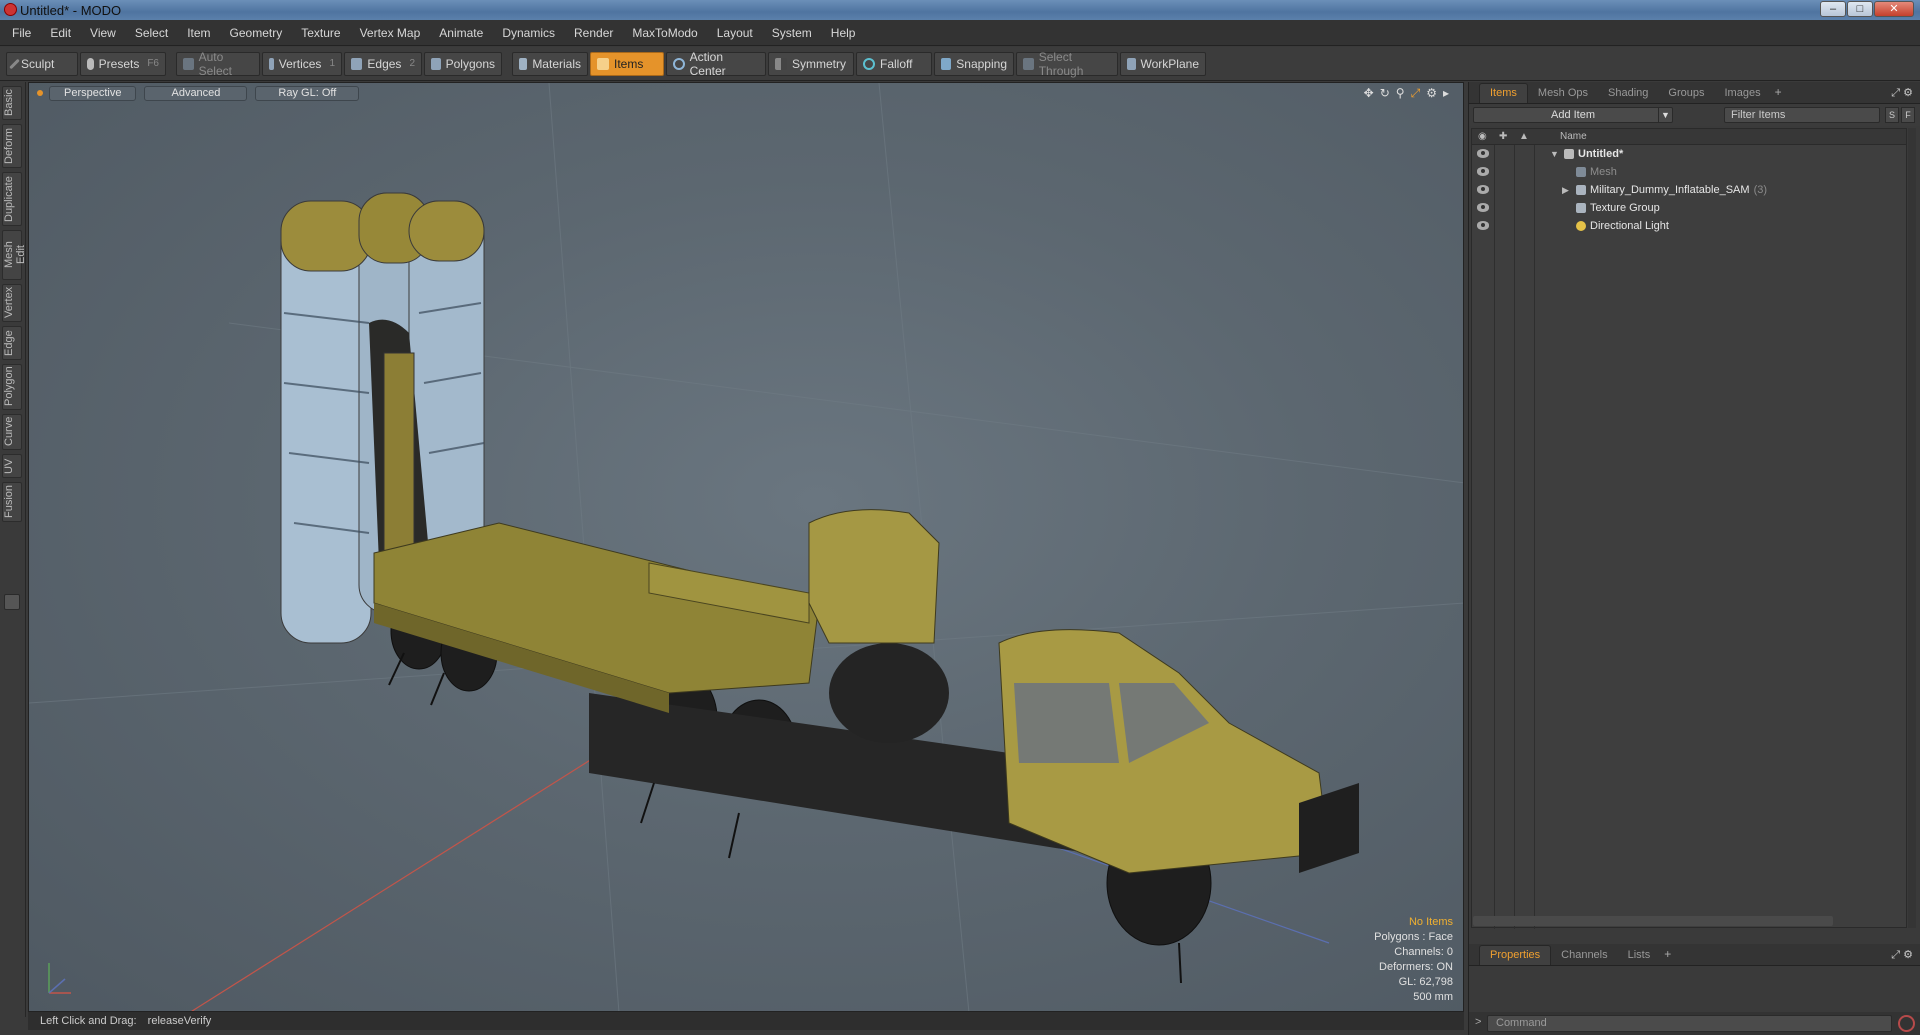 This screenshot has width=1920, height=1035. What do you see at coordinates (1524, 136) in the screenshot?
I see `render-column-icon: ▲` at bounding box center [1524, 136].